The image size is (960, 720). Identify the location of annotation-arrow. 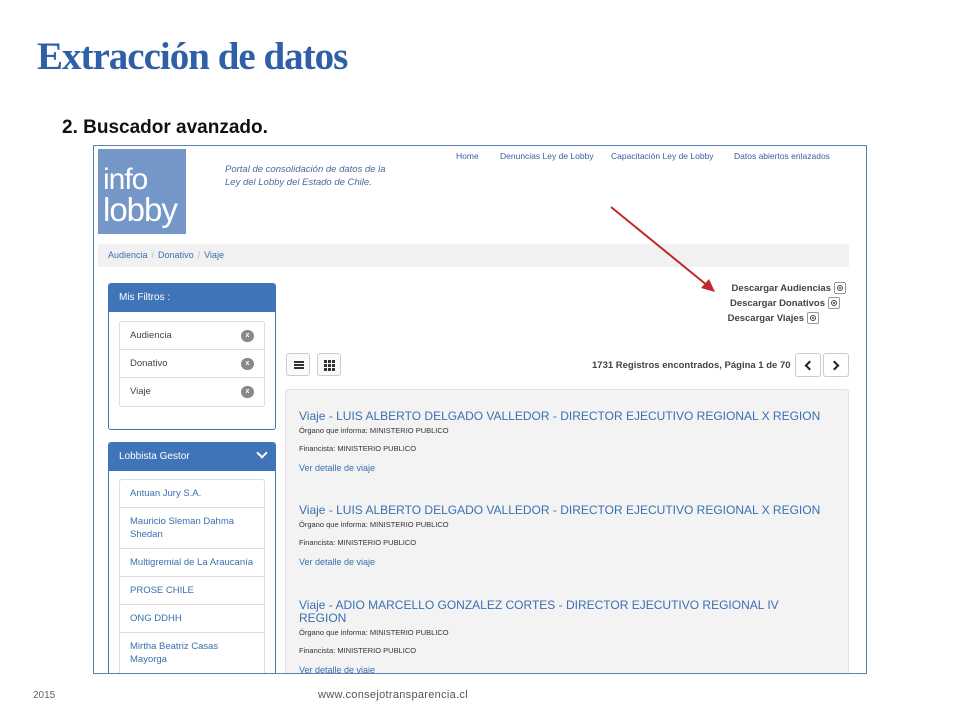
(662, 249).